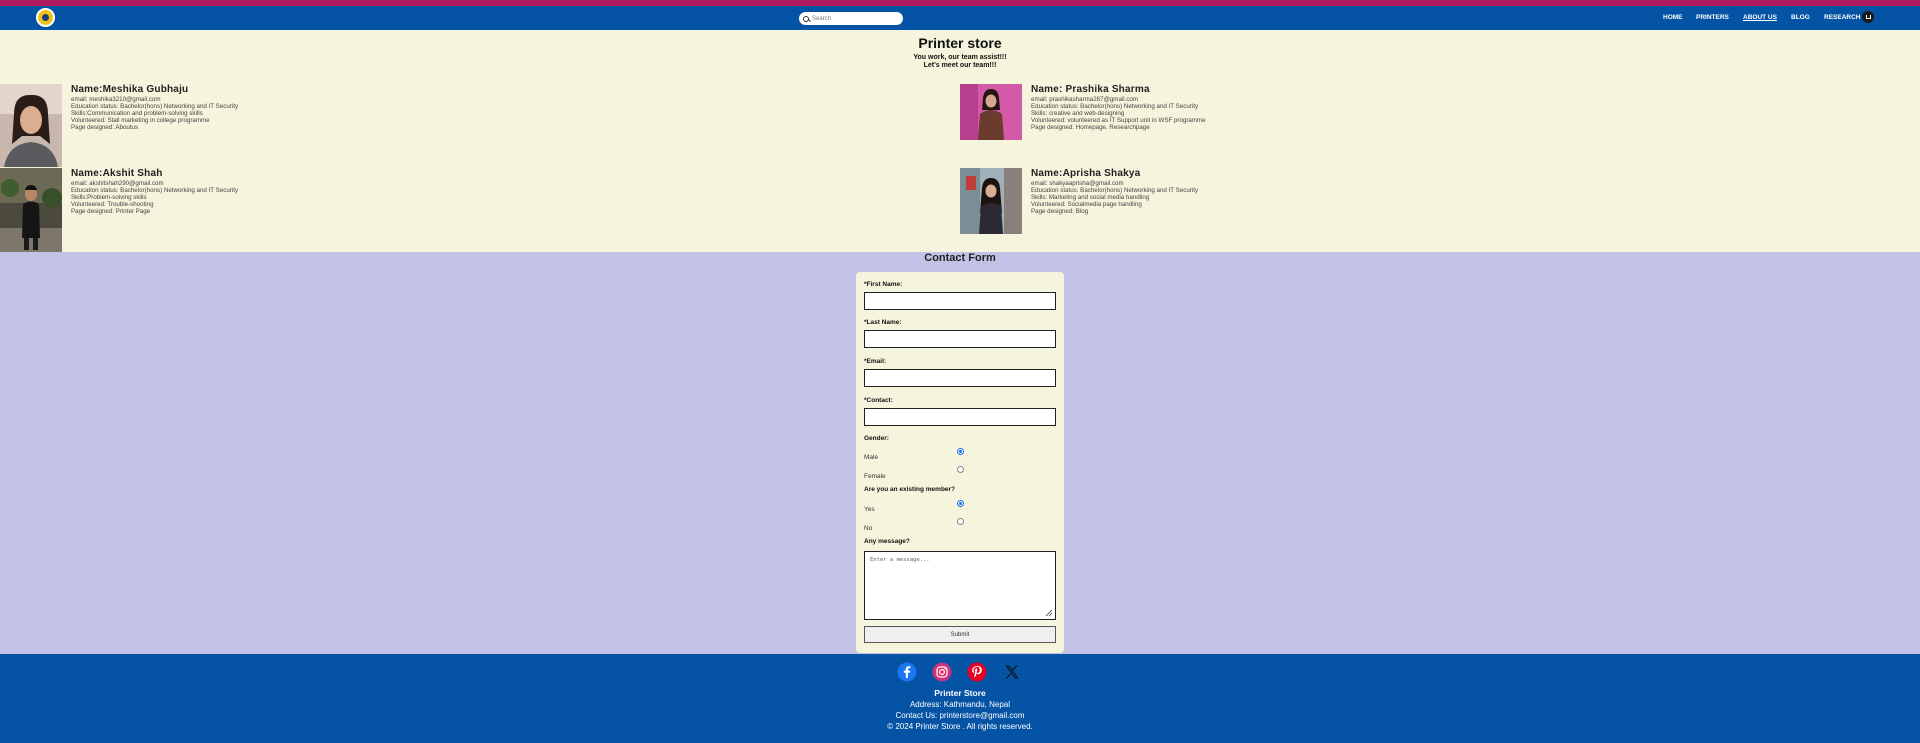 This screenshot has width=1920, height=743. What do you see at coordinates (868, 528) in the screenshot?
I see `member-no-label: No` at bounding box center [868, 528].